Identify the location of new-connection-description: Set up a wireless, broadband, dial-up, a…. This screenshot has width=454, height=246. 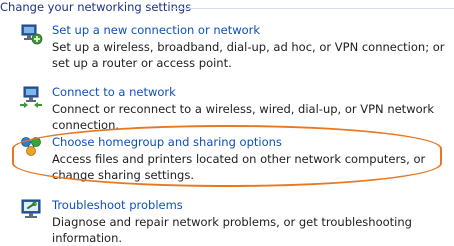
(248, 55).